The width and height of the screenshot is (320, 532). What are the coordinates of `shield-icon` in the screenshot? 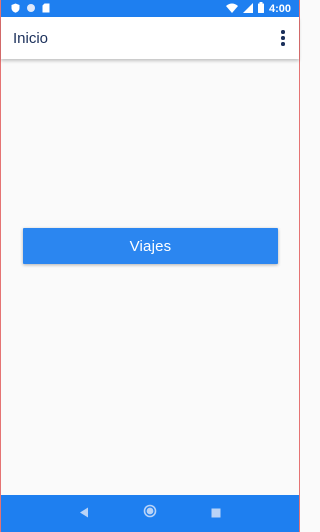 It's located at (15, 9).